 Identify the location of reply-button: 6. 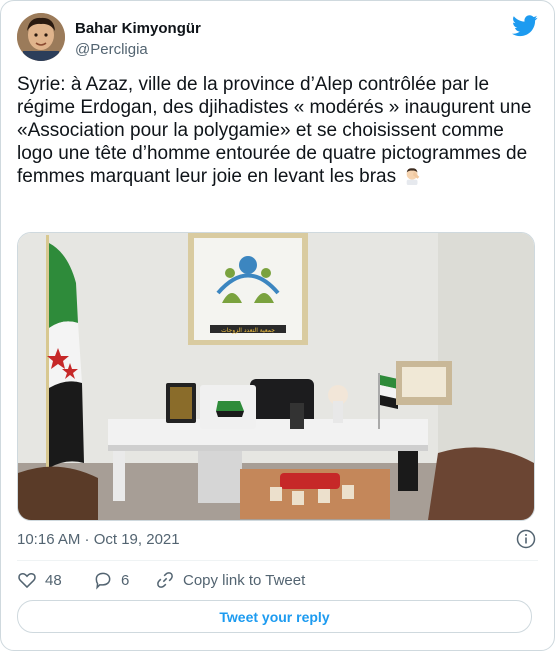
(111, 580).